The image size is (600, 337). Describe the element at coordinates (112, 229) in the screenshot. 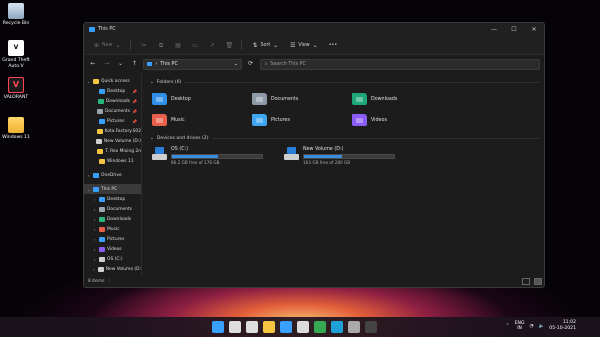

I see `sidebar-item: › Music` at that location.